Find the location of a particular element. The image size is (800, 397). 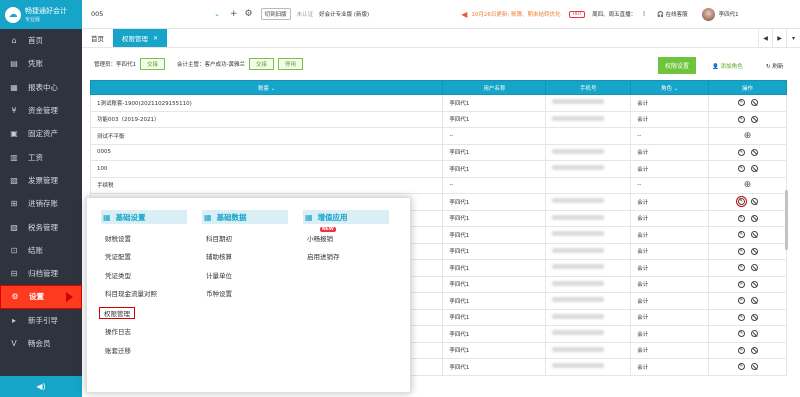

sidebar-item: ⚙ 设置 is located at coordinates (41, 297).